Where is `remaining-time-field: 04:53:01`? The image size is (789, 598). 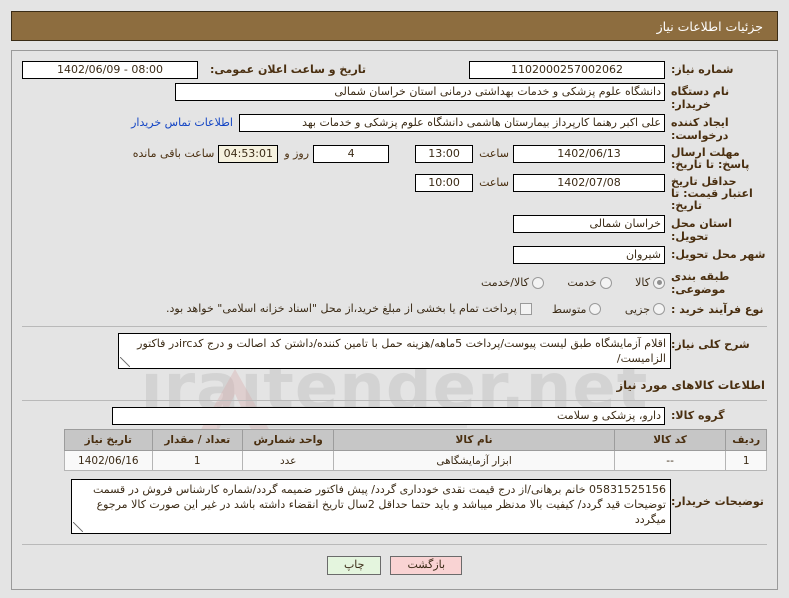 remaining-time-field: 04:53:01 is located at coordinates (248, 154).